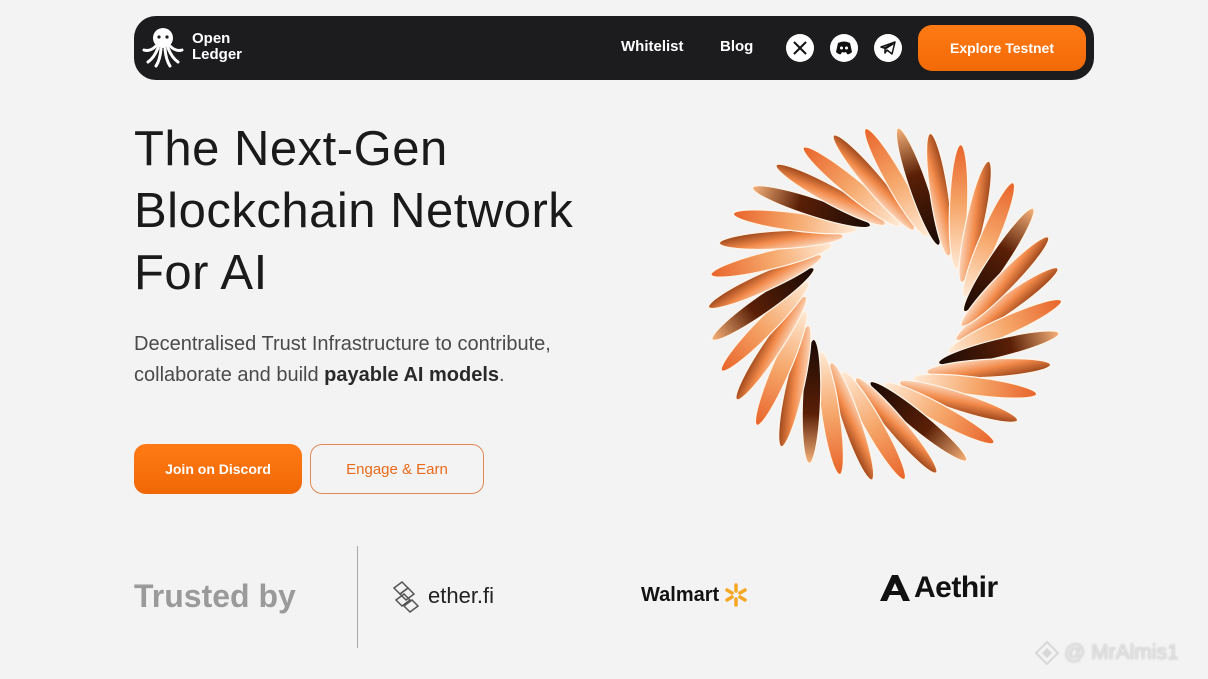  I want to click on join-discord-button: Join on Discord, so click(218, 469).